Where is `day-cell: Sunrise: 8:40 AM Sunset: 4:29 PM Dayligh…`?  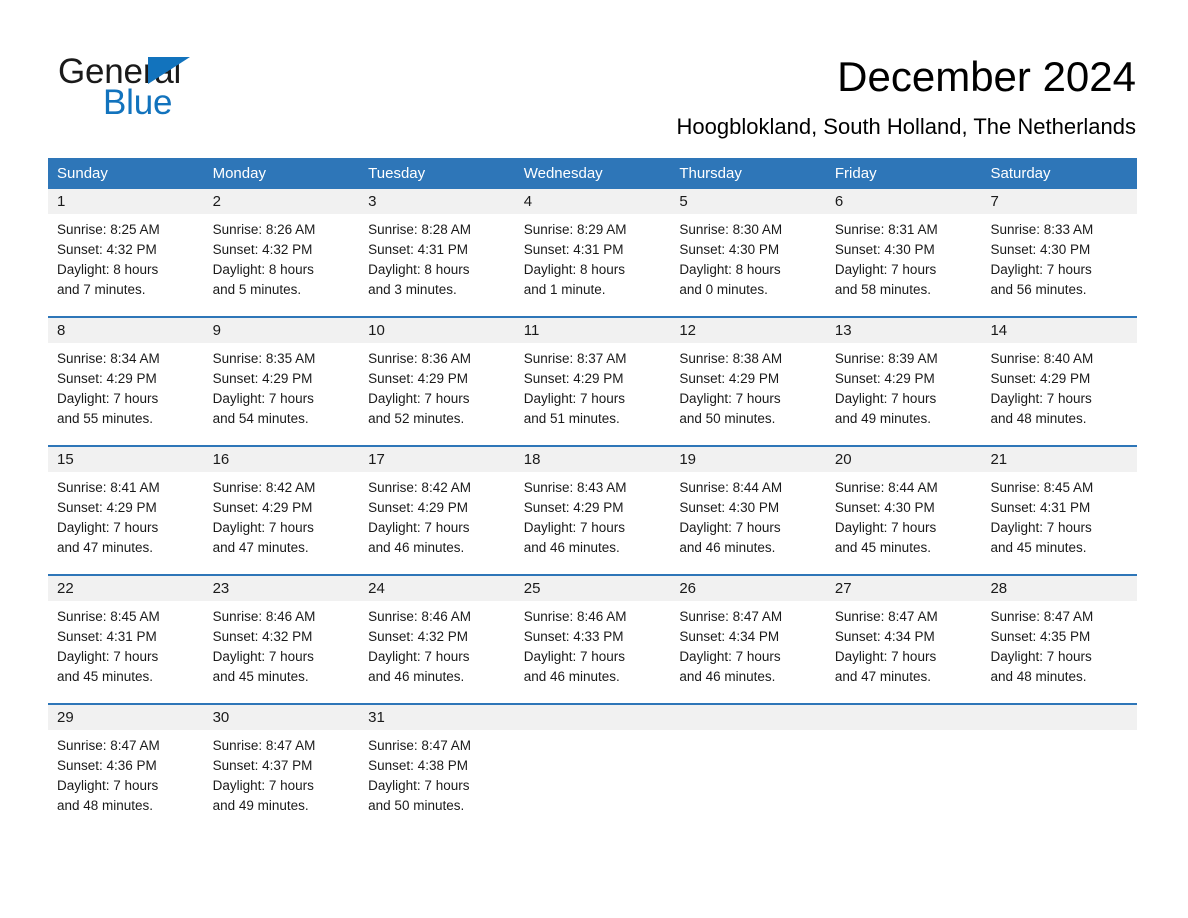 day-cell: Sunrise: 8:40 AM Sunset: 4:29 PM Dayligh… is located at coordinates (1059, 394).